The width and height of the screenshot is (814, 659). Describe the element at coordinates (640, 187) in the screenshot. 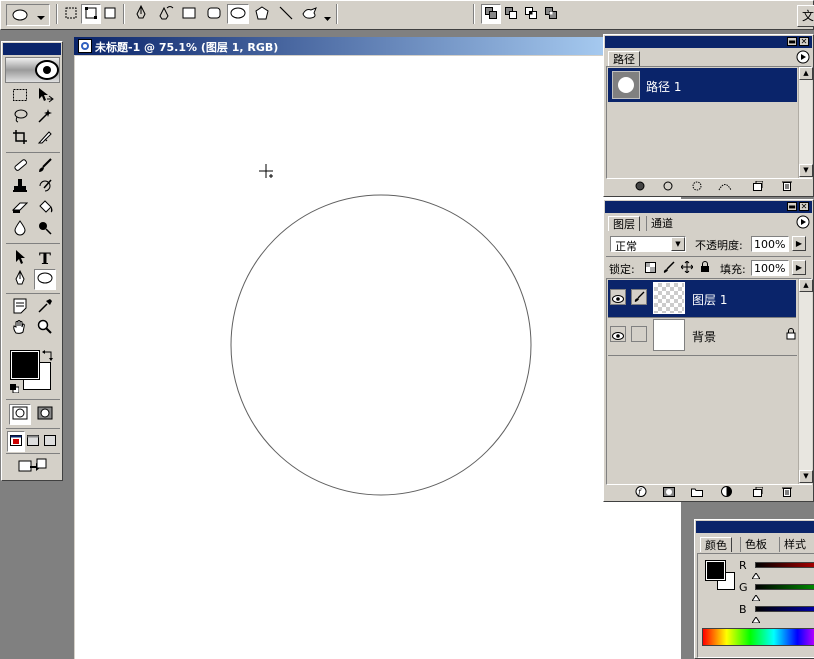

I see `fill-path-button` at that location.